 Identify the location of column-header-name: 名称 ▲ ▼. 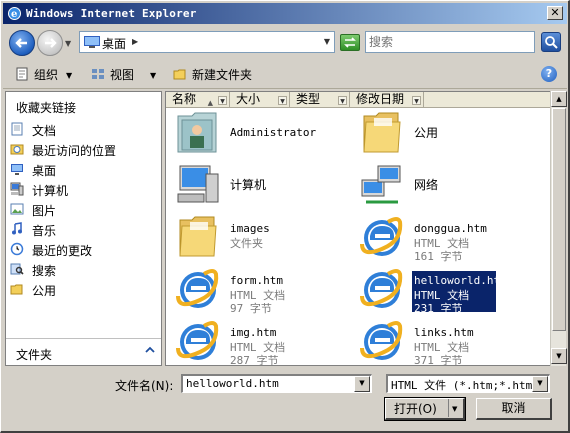
(198, 100).